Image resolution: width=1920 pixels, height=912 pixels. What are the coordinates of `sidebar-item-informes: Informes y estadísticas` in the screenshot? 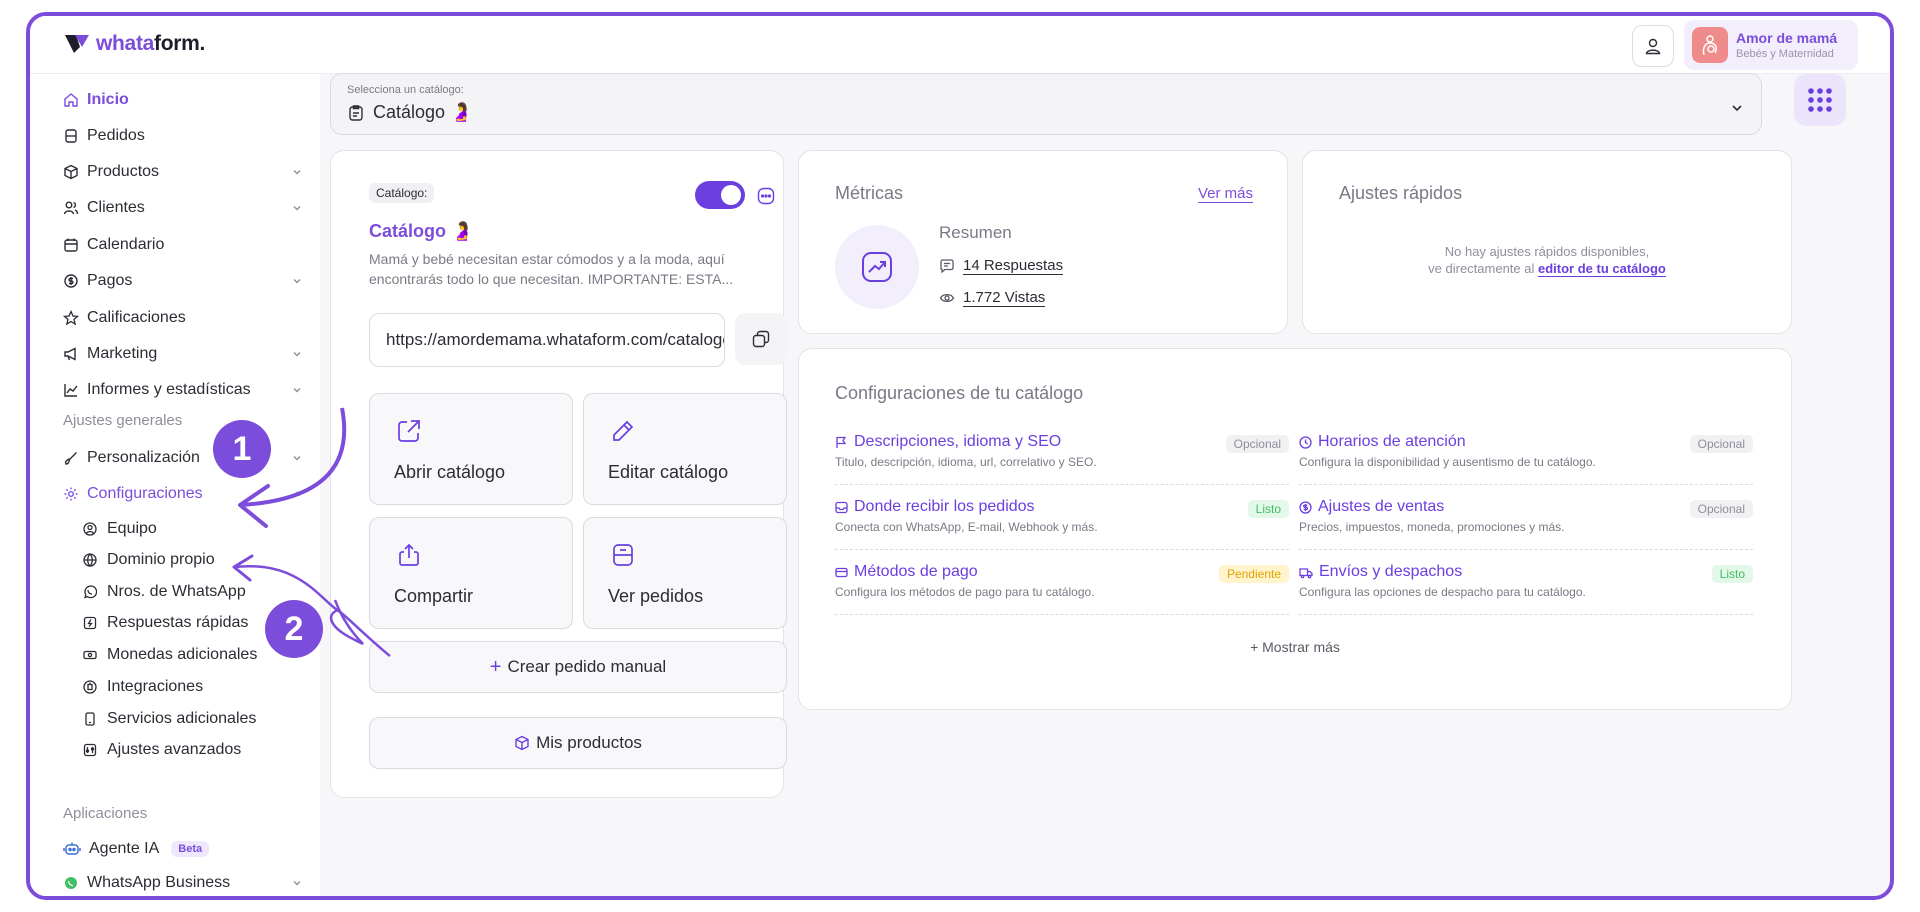 It's located at (183, 390).